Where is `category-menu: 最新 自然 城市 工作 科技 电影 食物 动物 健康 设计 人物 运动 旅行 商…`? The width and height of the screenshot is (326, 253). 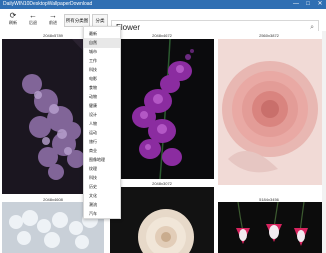
category-menu: 最新 自然 城市 工作 科技 电影 食物 动物 健康 设计 人物 运动 旅行 商… is located at coordinates (102, 122).